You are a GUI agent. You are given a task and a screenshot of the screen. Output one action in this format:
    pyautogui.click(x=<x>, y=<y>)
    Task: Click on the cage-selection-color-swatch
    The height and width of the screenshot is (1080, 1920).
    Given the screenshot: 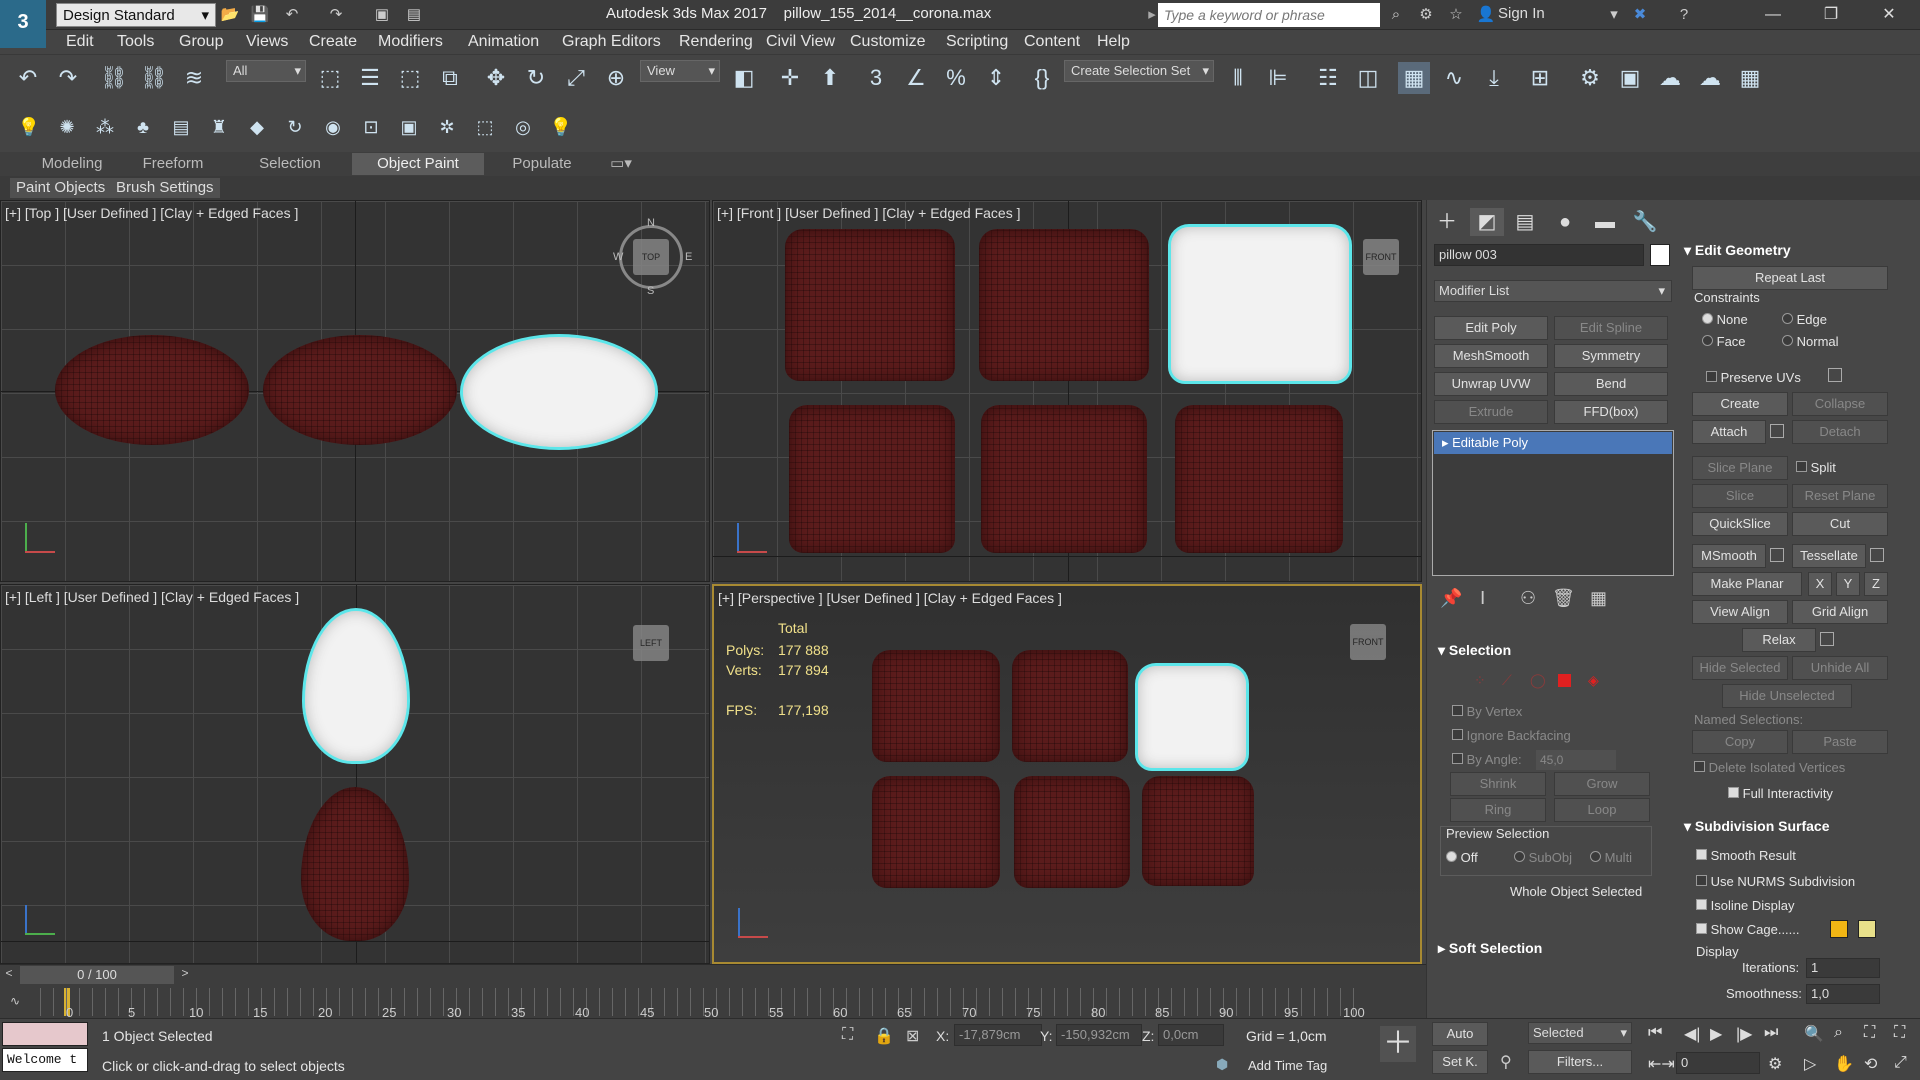 What is the action you would take?
    pyautogui.click(x=1867, y=929)
    